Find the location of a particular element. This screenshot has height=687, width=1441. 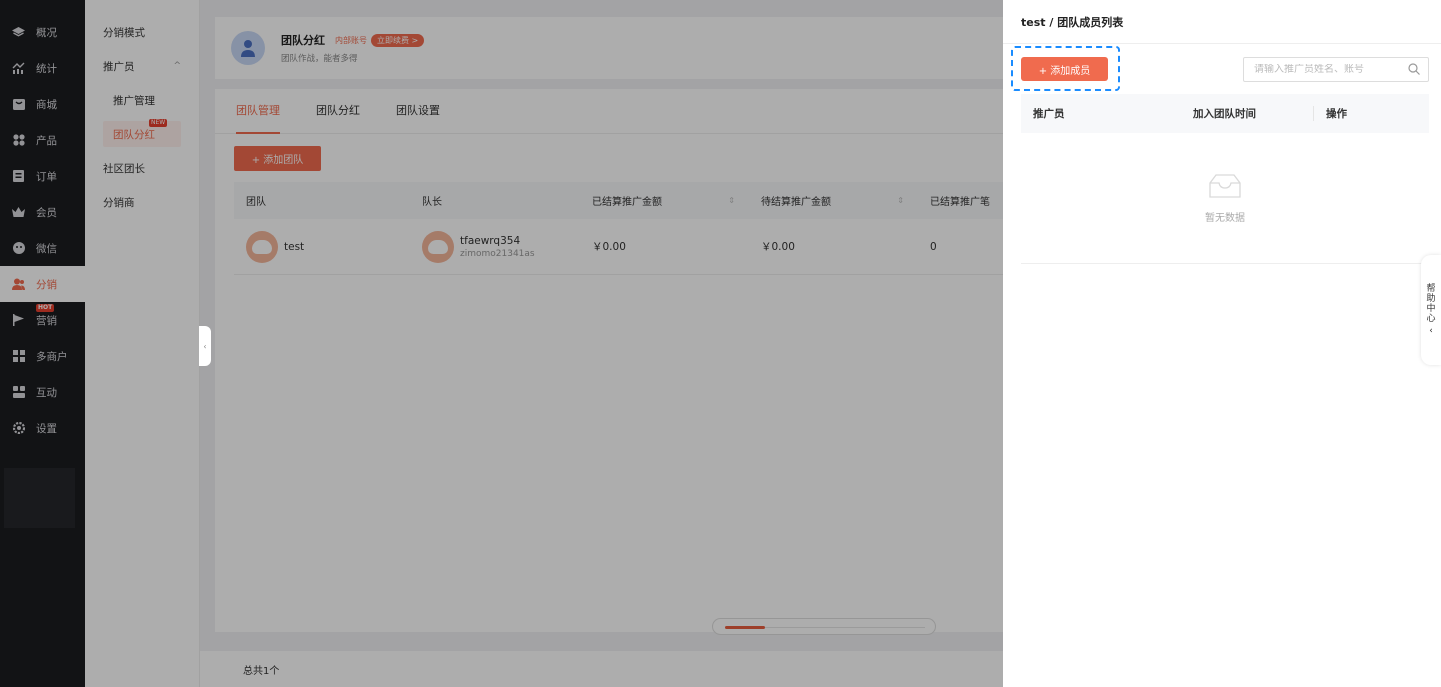

help-char: 帮 is located at coordinates (1431, 289).